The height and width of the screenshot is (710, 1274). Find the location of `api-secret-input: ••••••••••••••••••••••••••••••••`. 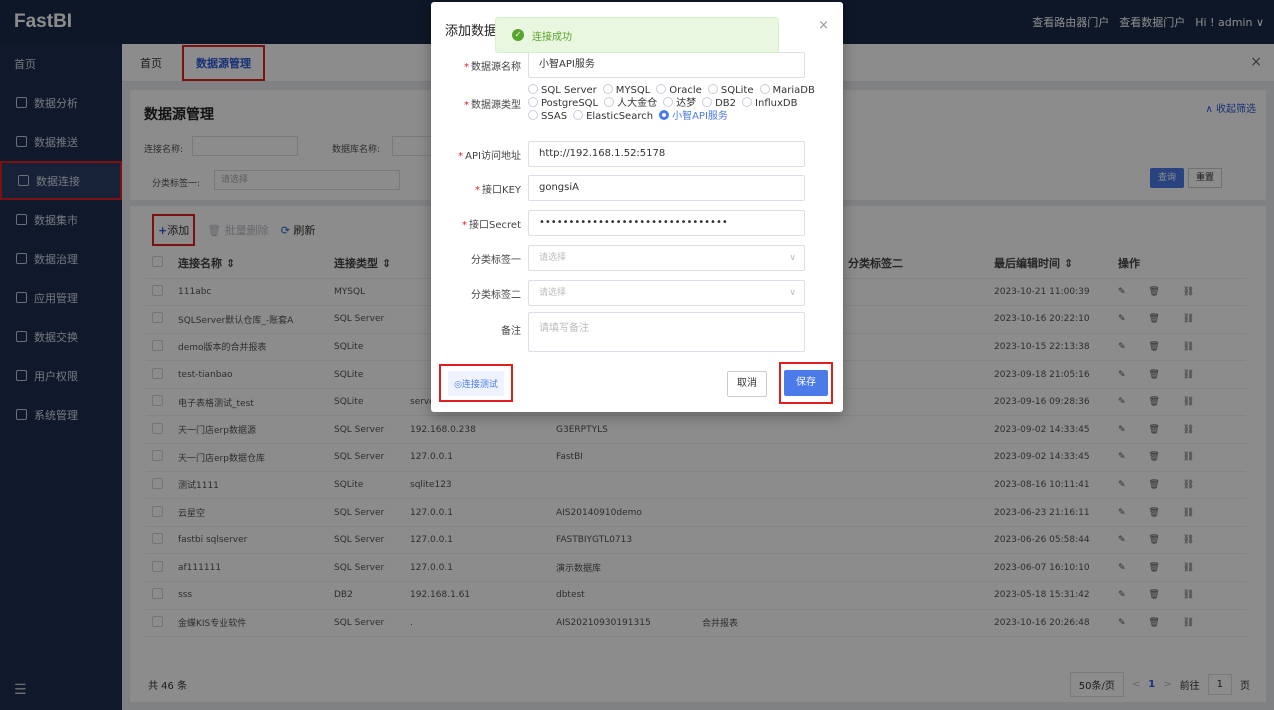

api-secret-input: •••••••••••••••••••••••••••••••• is located at coordinates (666, 223).